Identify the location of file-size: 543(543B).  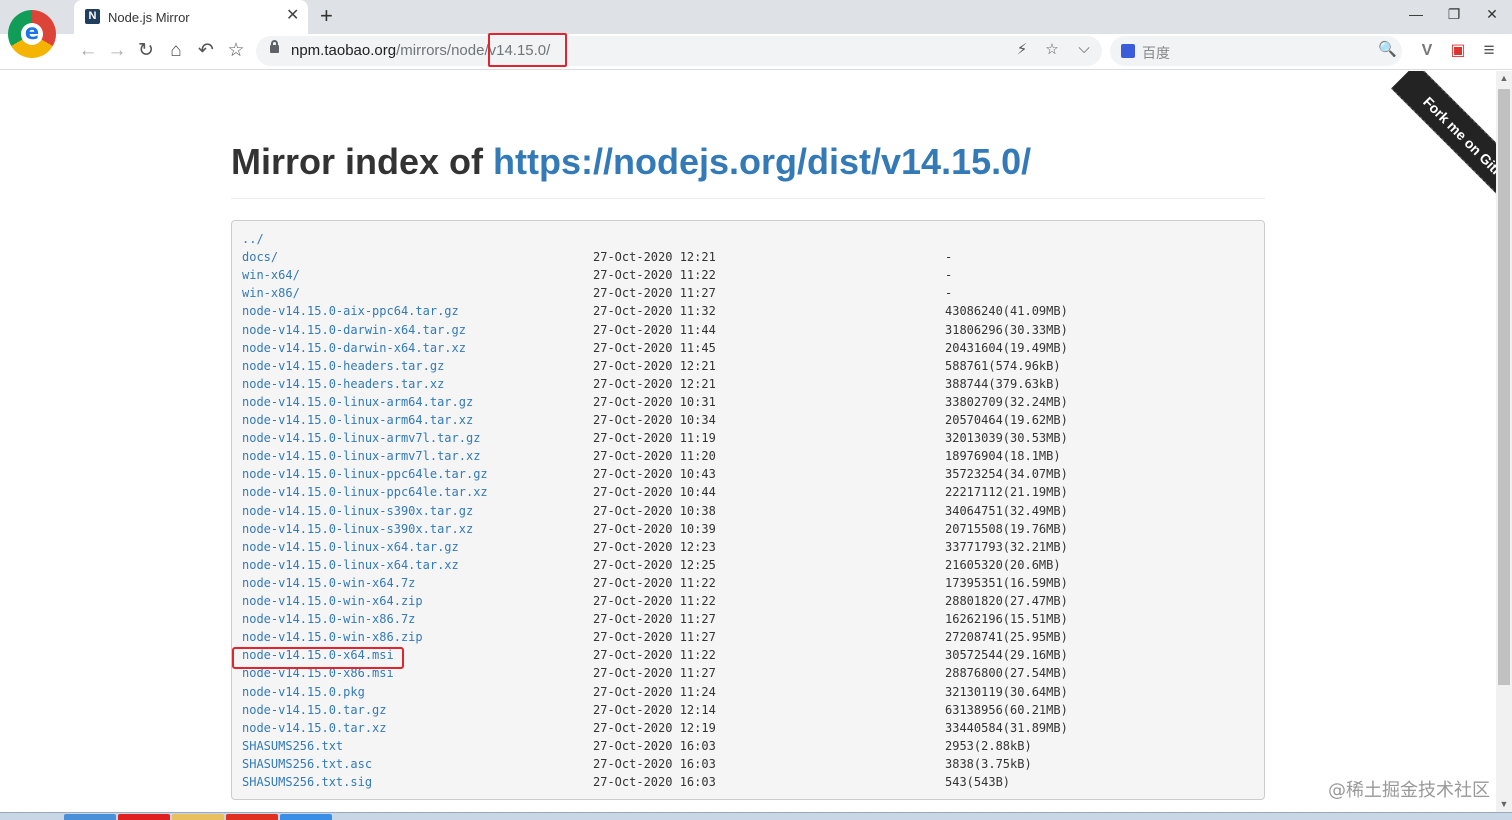
(978, 782).